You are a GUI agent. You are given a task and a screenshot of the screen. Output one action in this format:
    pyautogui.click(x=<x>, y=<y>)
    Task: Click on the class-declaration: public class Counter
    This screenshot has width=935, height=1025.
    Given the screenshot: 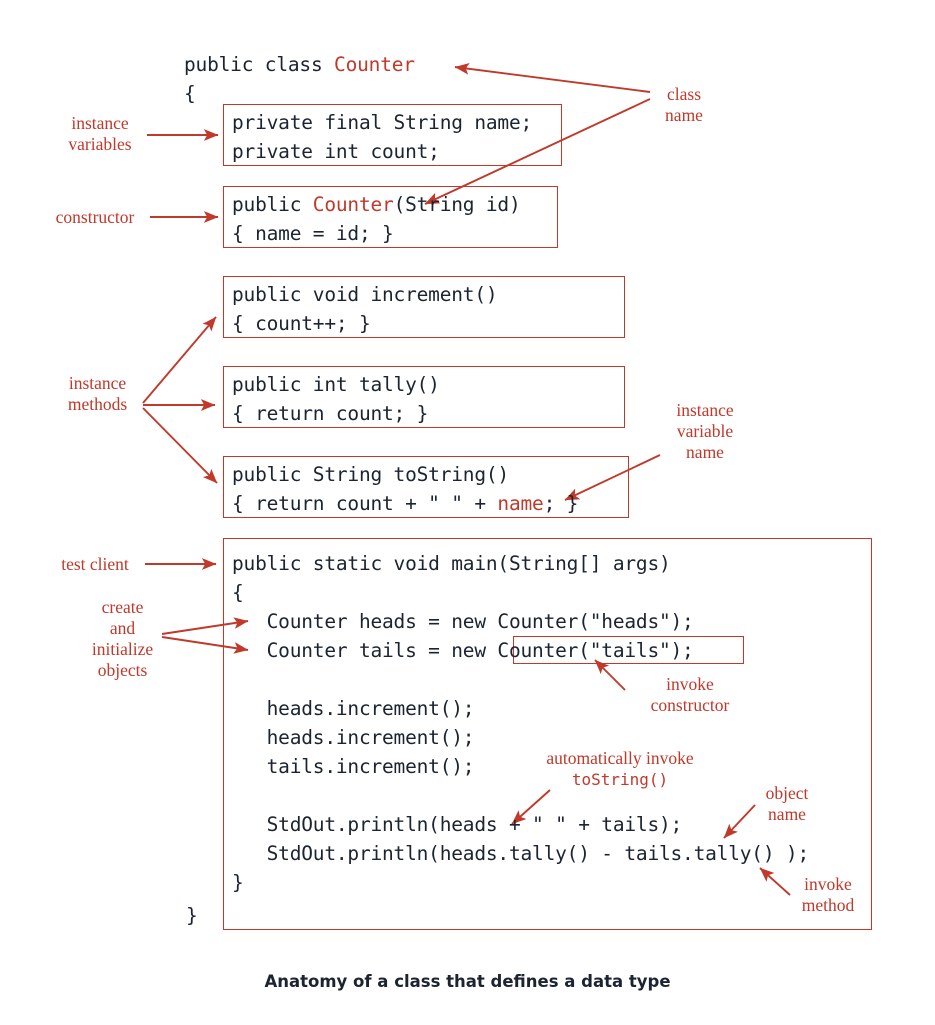 What is the action you would take?
    pyautogui.click(x=299, y=64)
    